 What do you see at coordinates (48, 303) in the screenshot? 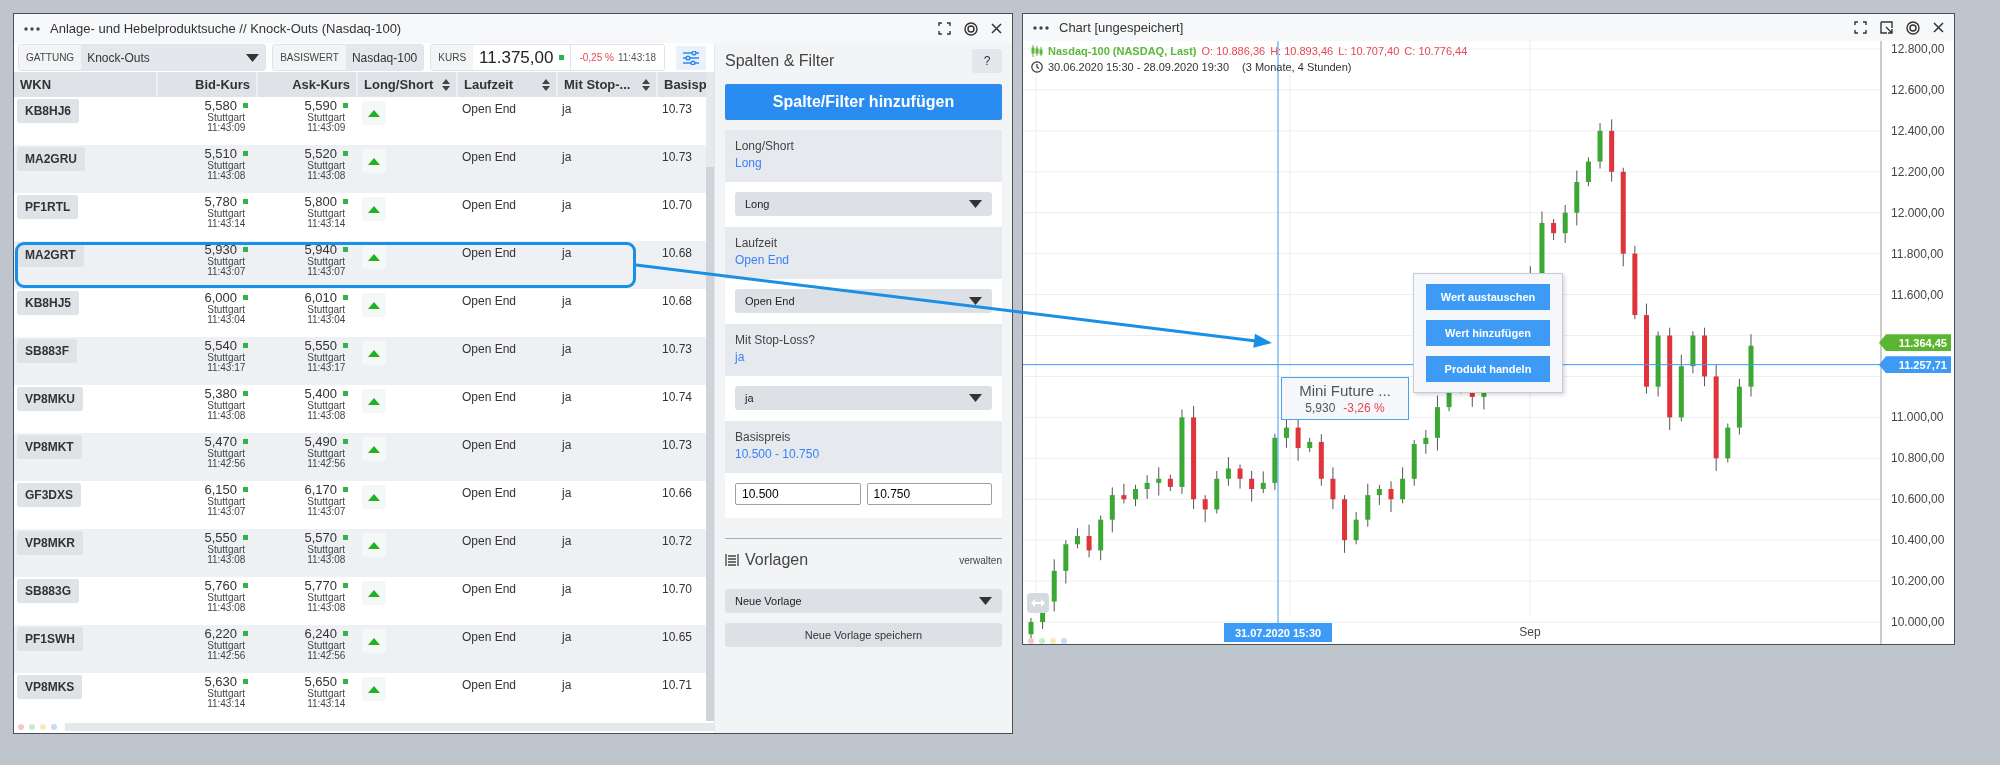
I see `wkn-tag: KB8HJ5` at bounding box center [48, 303].